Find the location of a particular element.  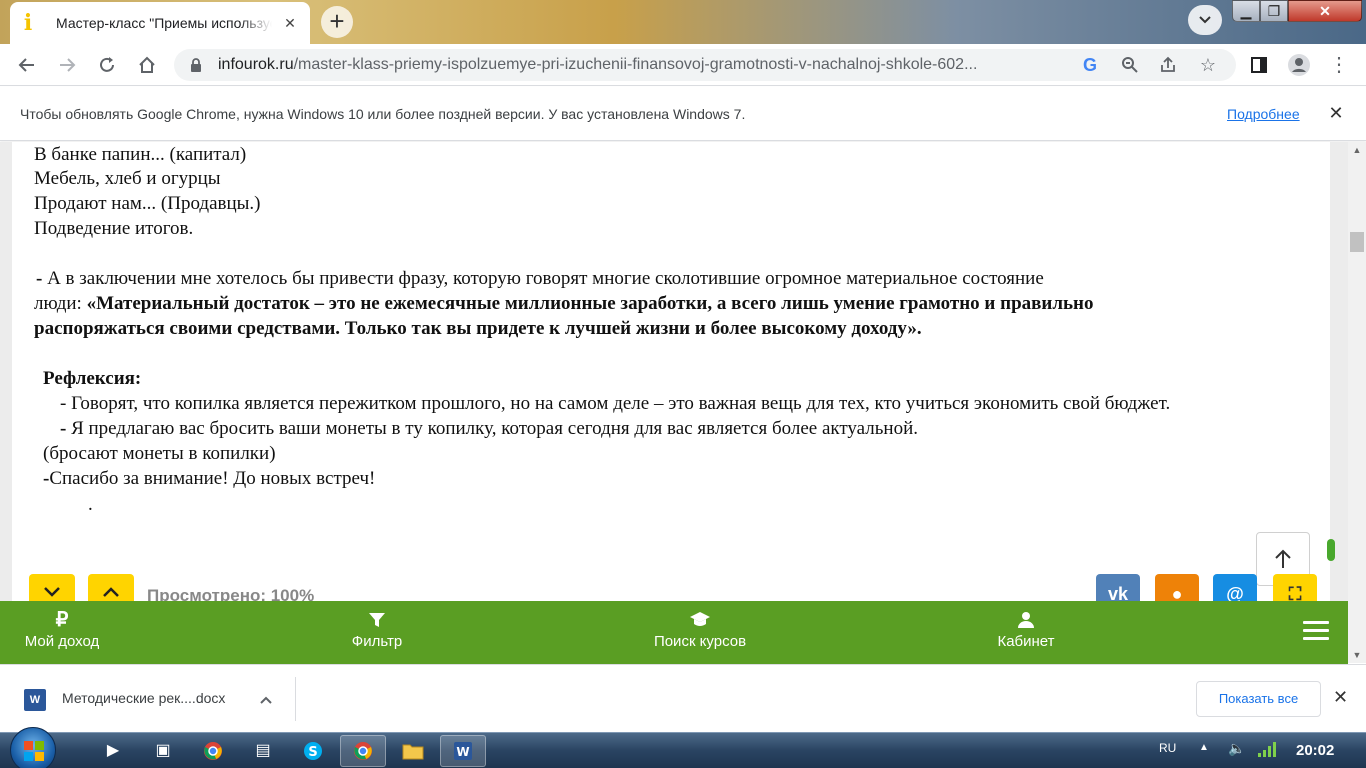

infourok-favicon-icon: i is located at coordinates (28, 23).